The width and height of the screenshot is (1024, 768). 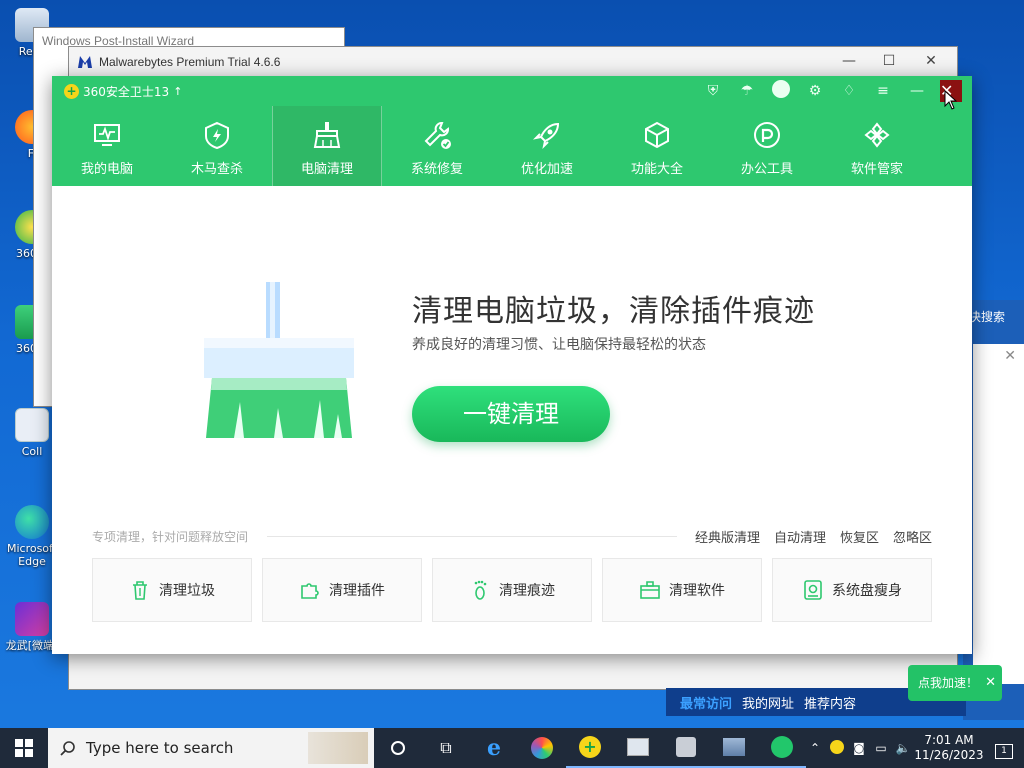 What do you see at coordinates (747, 91) in the screenshot?
I see `umbrella-icon: ☂` at bounding box center [747, 91].